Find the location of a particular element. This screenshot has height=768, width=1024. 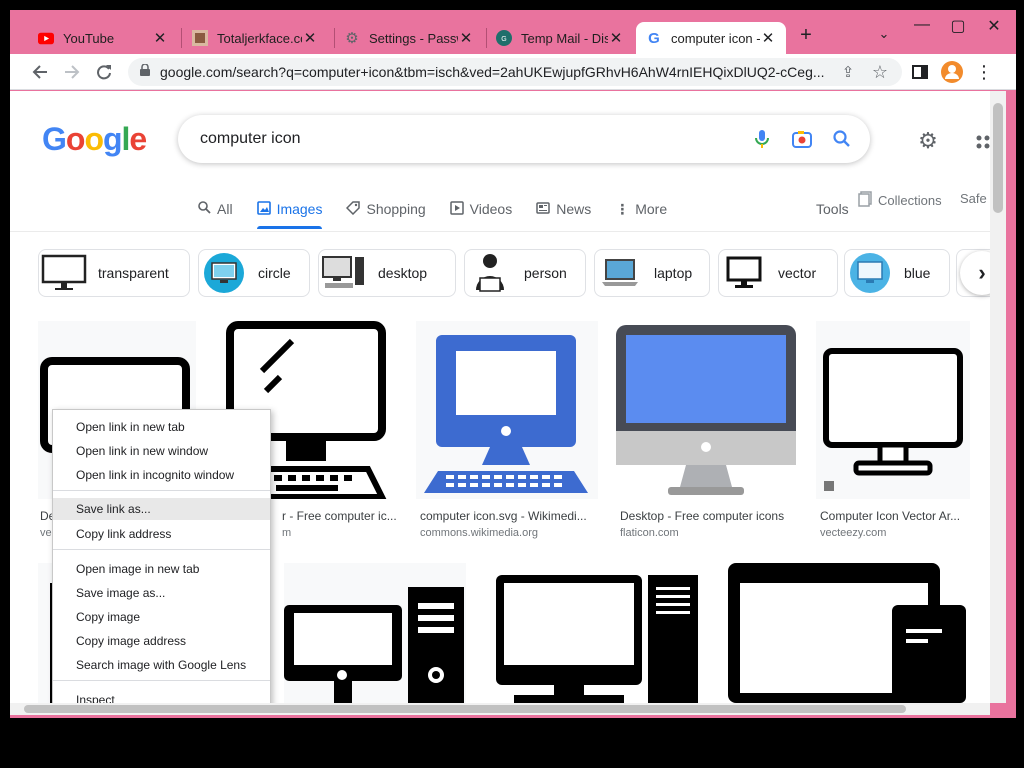

tab-search-chevron-icon: ⌄ is located at coordinates (884, 34).